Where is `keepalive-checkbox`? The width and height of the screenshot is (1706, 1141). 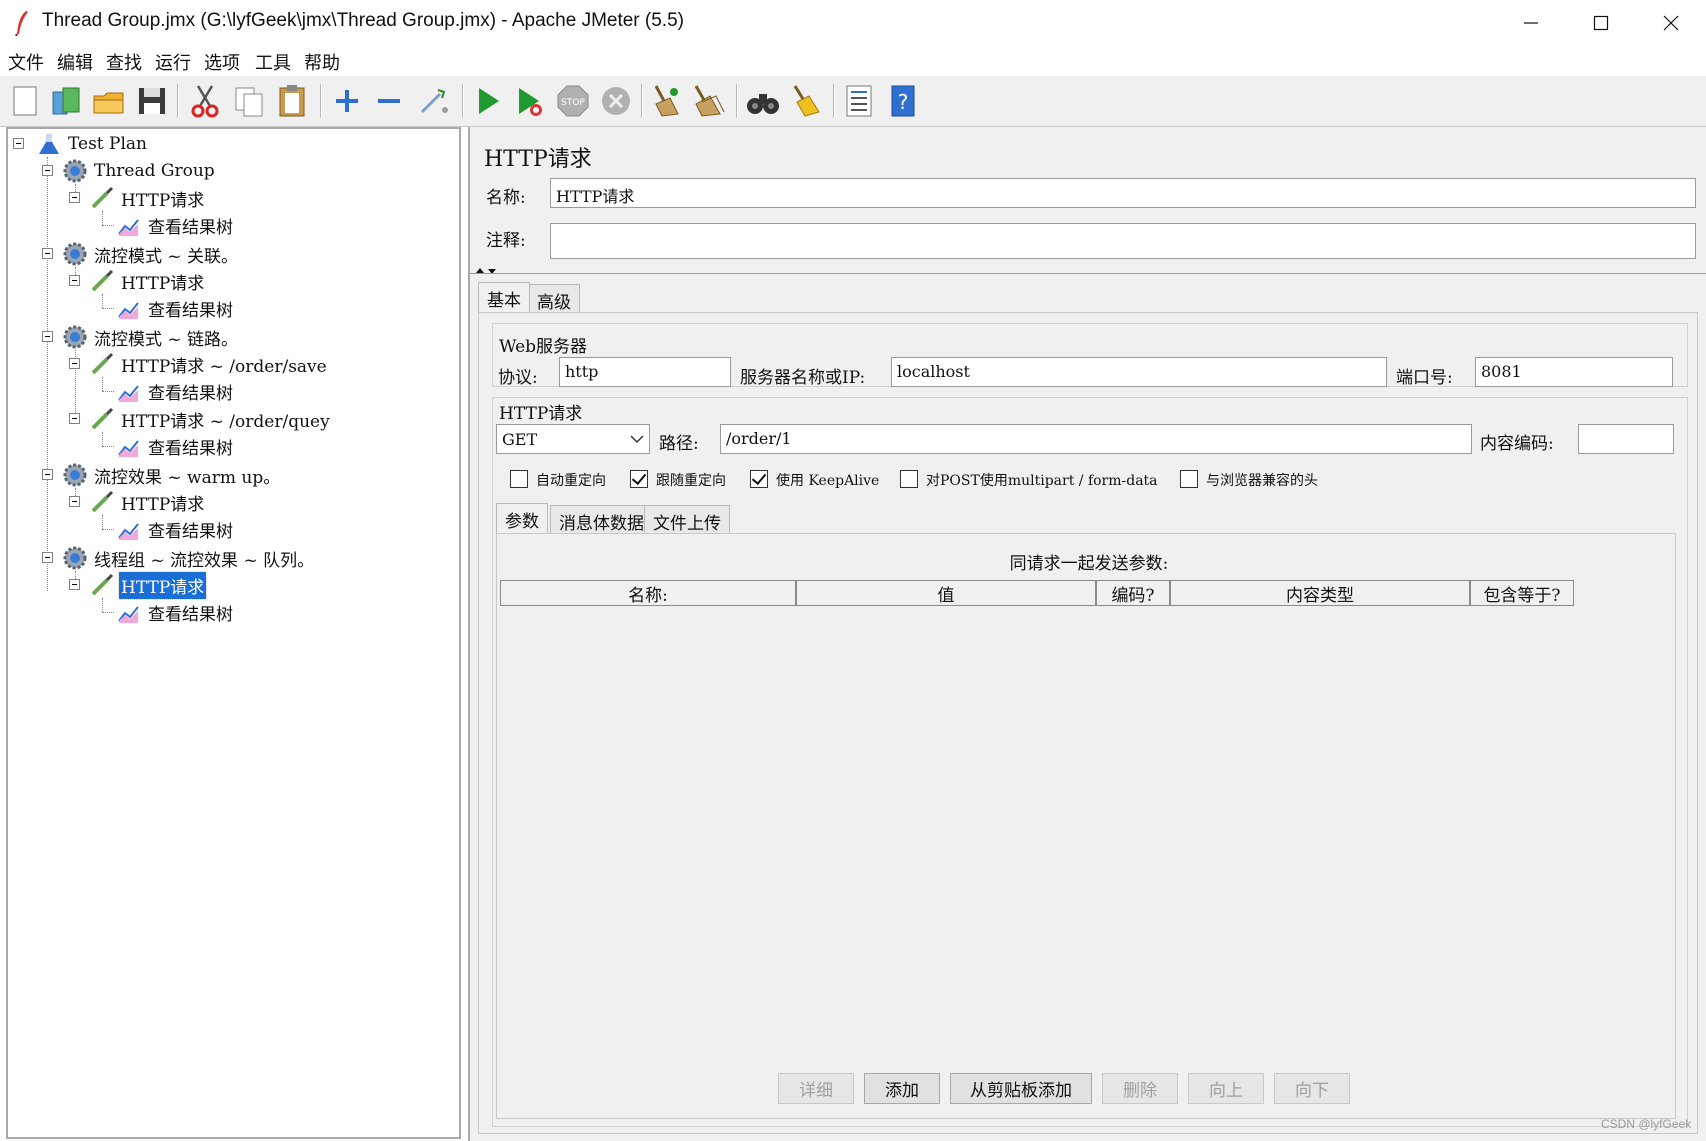
keepalive-checkbox is located at coordinates (759, 479).